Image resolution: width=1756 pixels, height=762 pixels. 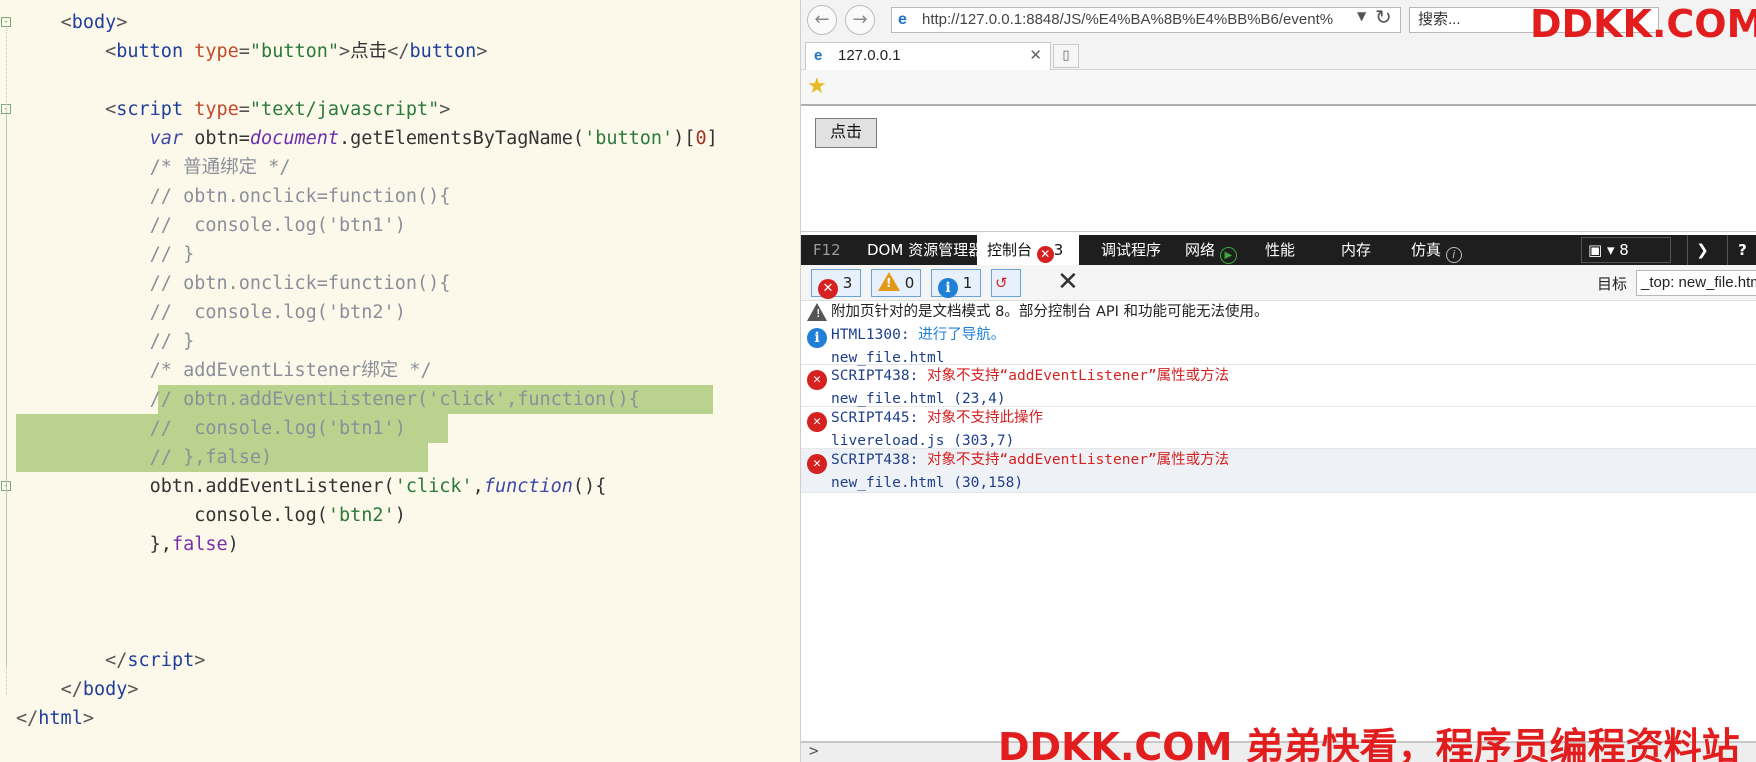 I want to click on help-icon: ?, so click(x=1741, y=250).